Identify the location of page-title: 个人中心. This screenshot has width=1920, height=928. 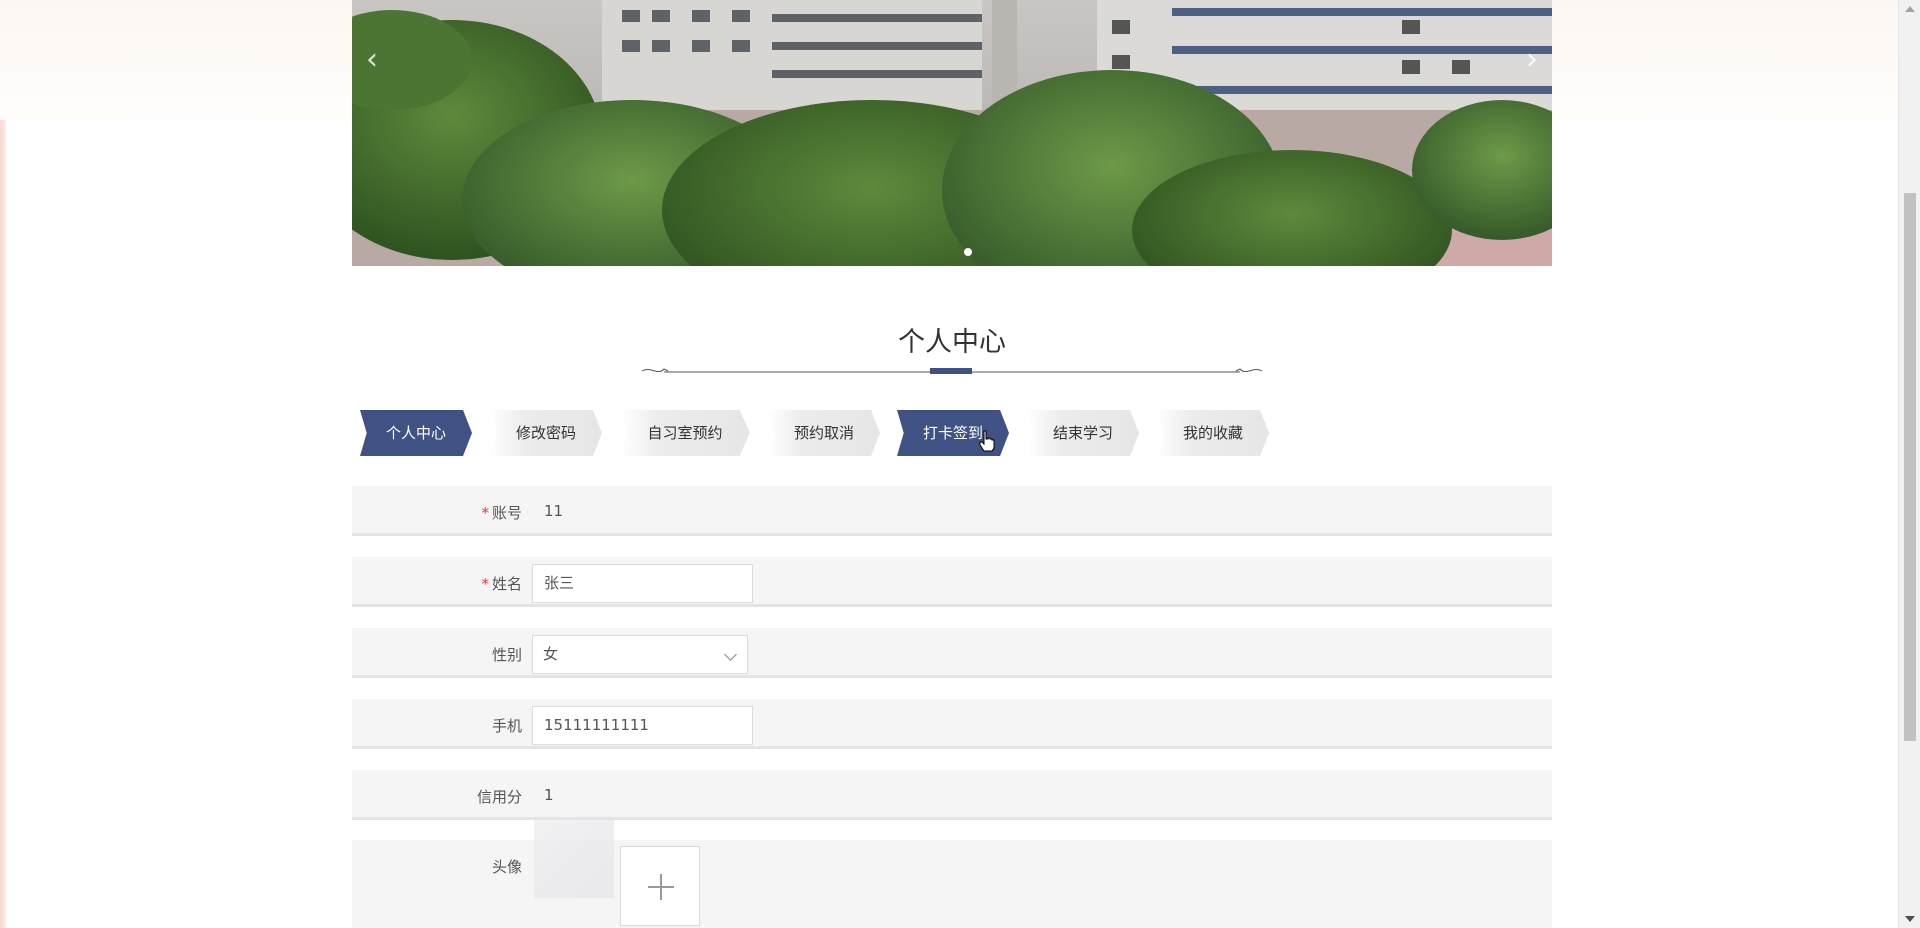
(952, 342).